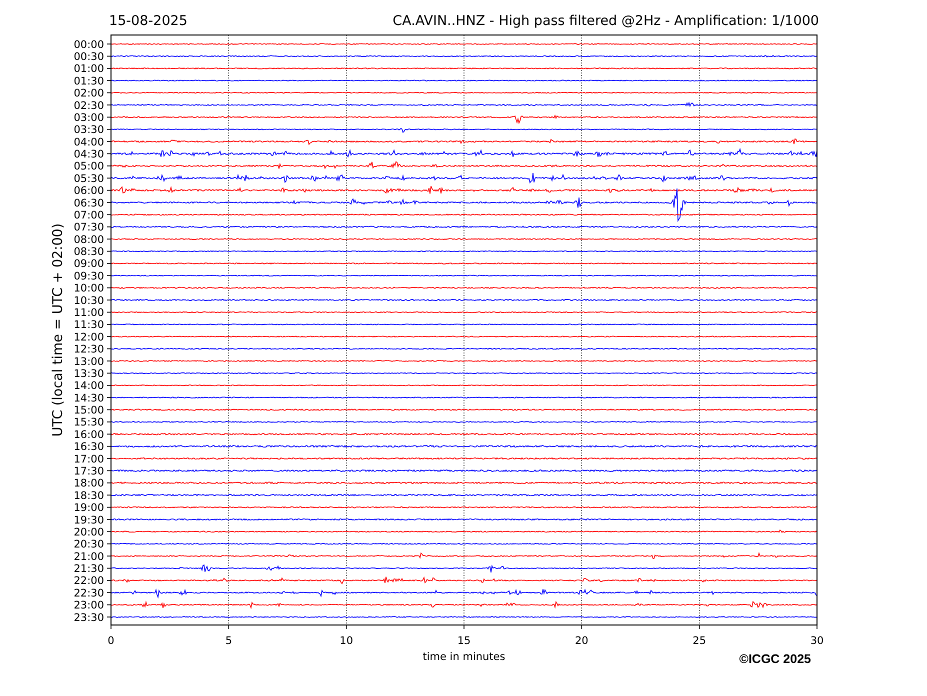 This screenshot has height=696, width=927. What do you see at coordinates (89, 252) in the screenshot?
I see `time-label: 08:30` at bounding box center [89, 252].